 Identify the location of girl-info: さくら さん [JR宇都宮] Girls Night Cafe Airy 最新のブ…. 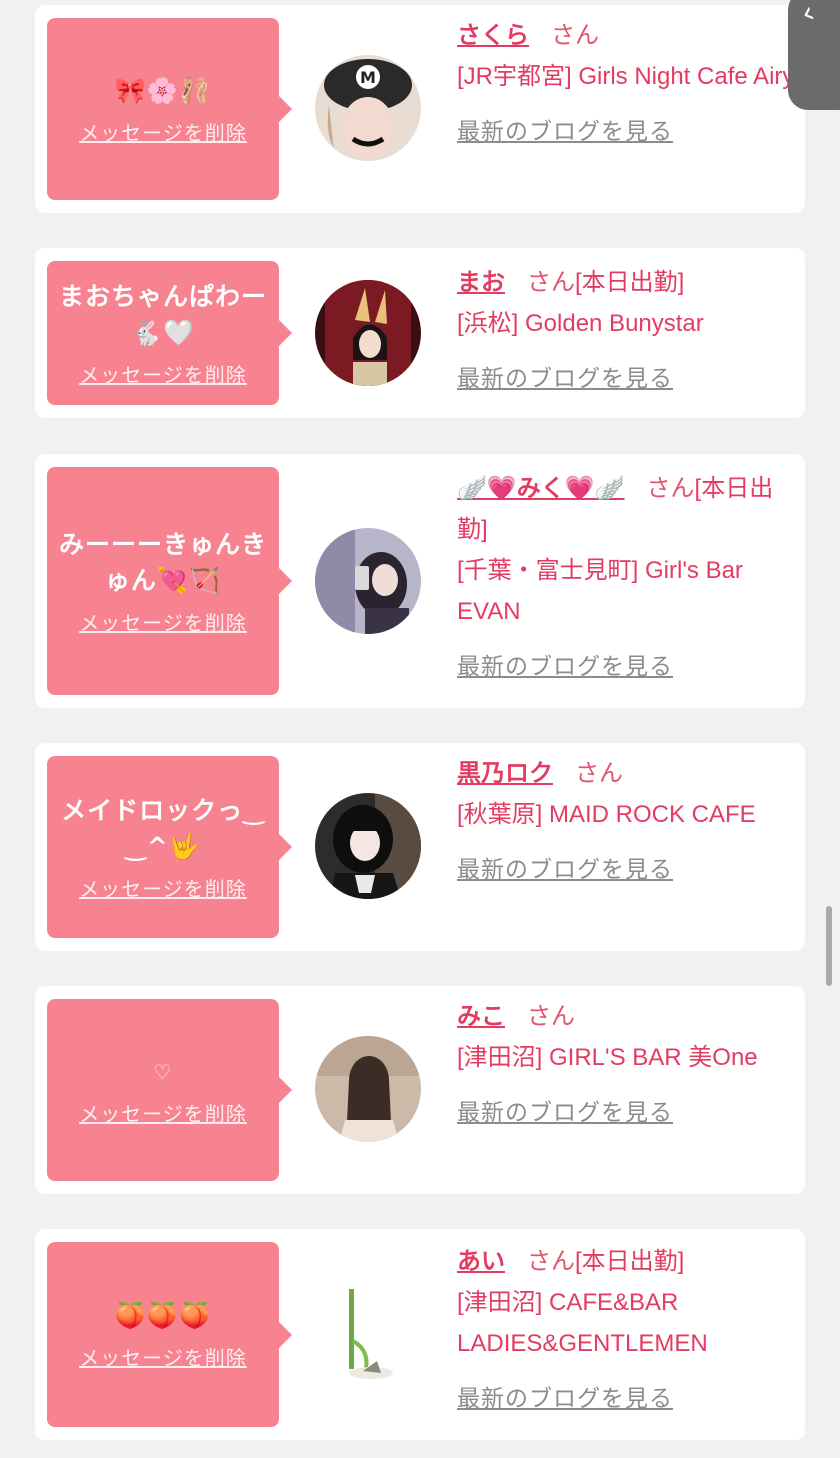
(626, 83).